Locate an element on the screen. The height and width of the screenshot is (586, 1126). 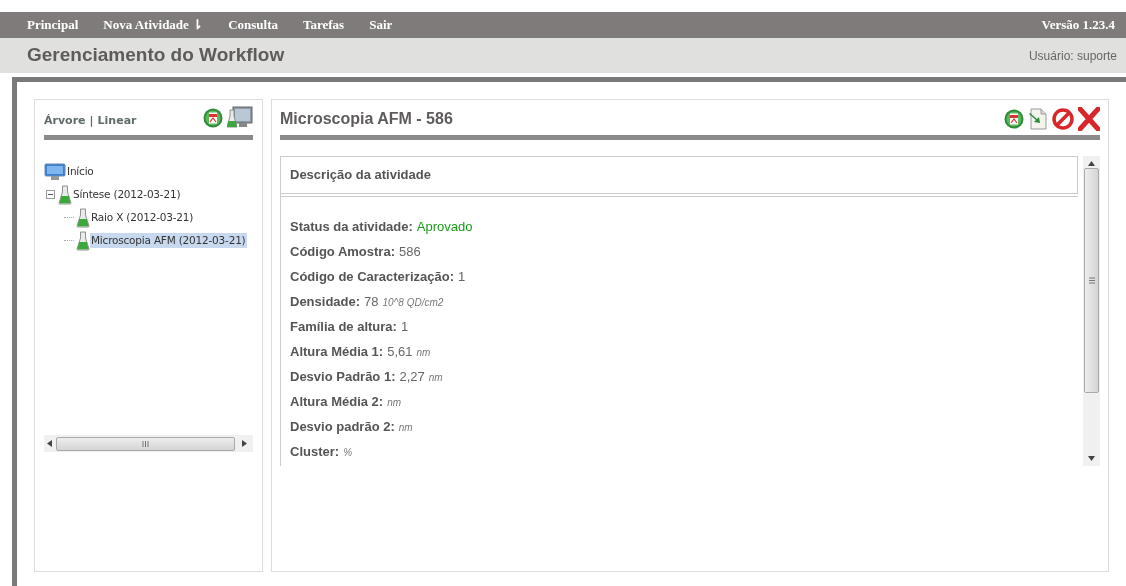
field-value: 2,27 is located at coordinates (412, 377).